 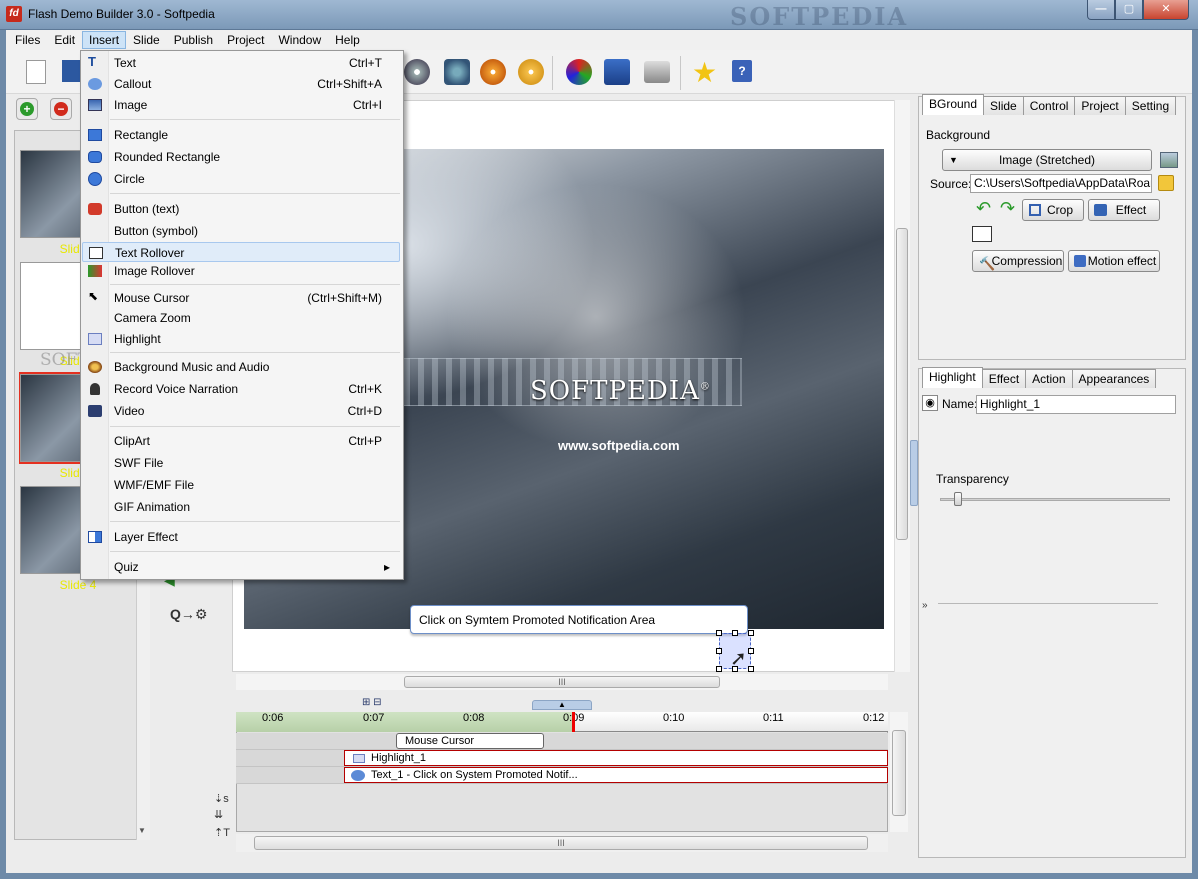 What do you see at coordinates (657, 72) in the screenshot?
I see `printer-icon` at bounding box center [657, 72].